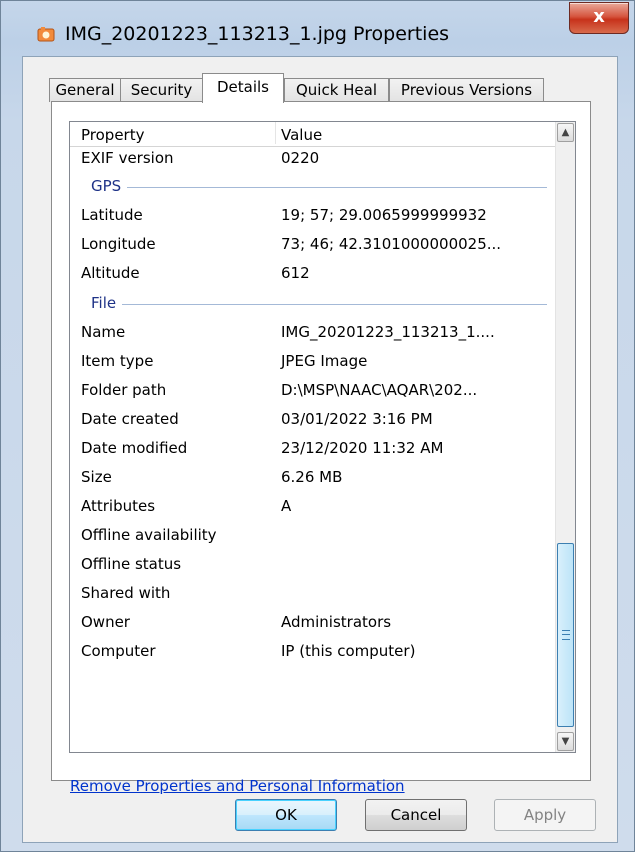  I want to click on group-label: GPS, so click(109, 186).